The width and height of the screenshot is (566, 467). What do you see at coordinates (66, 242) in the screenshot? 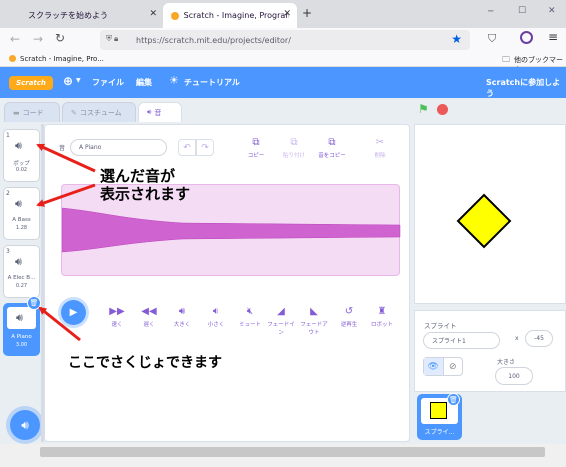
I see `annotation-arrows` at bounding box center [66, 242].